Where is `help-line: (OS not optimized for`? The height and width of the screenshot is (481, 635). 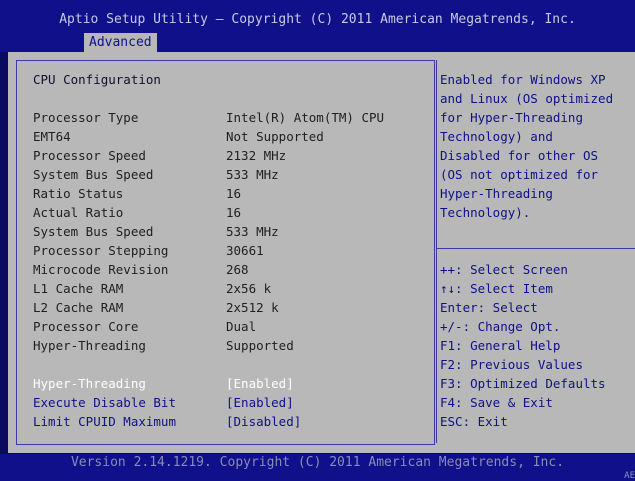
help-line: (OS not optimized for is located at coordinates (519, 174).